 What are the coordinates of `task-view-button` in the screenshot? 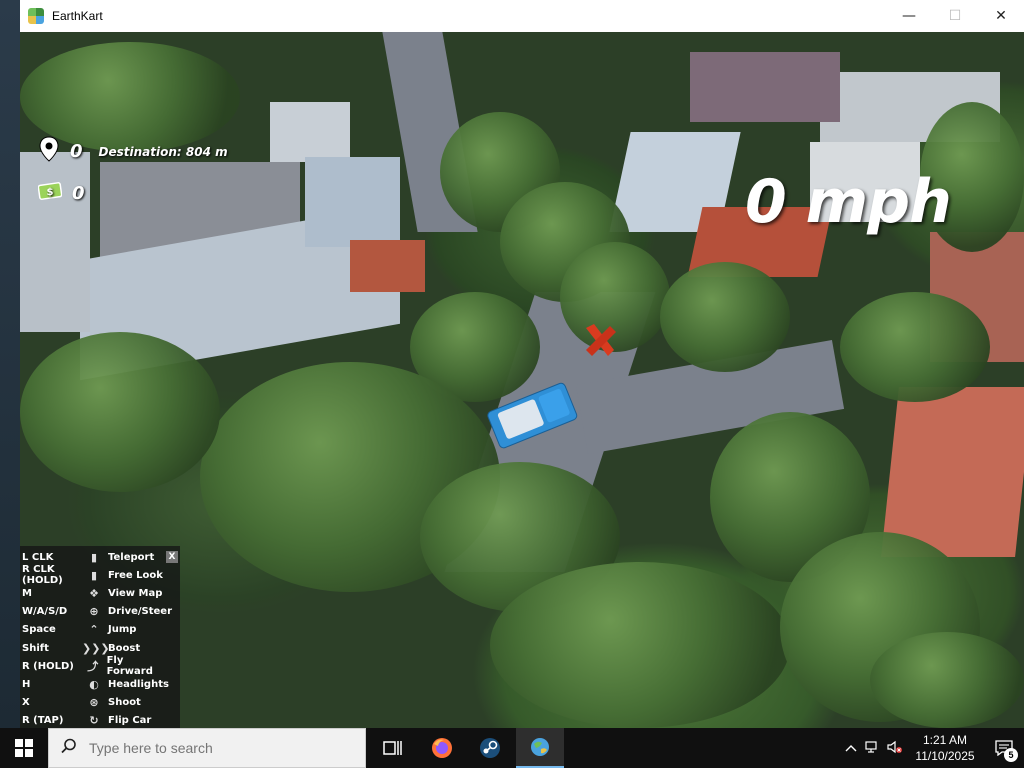 It's located at (392, 748).